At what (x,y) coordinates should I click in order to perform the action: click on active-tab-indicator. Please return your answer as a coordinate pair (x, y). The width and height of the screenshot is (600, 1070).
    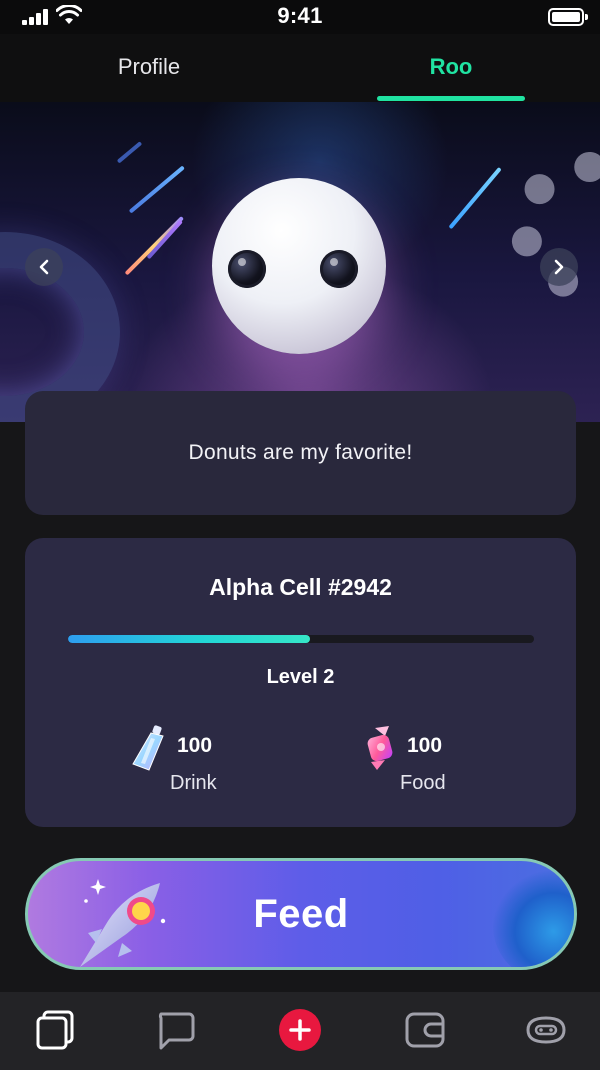
    Looking at the image, I should click on (451, 98).